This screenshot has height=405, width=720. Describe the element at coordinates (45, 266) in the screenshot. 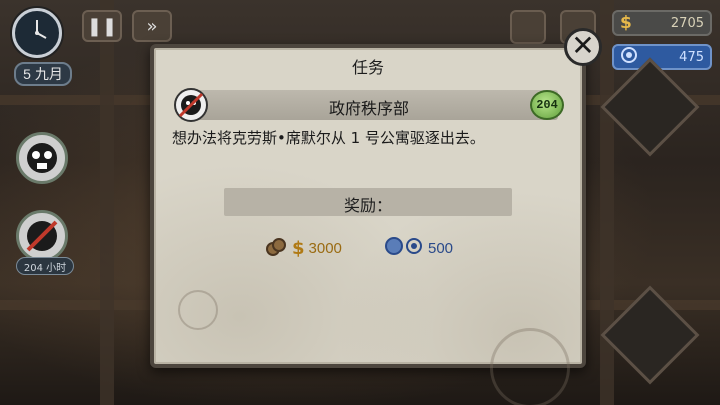

I see `mission-timer-badge: 204 小时` at that location.